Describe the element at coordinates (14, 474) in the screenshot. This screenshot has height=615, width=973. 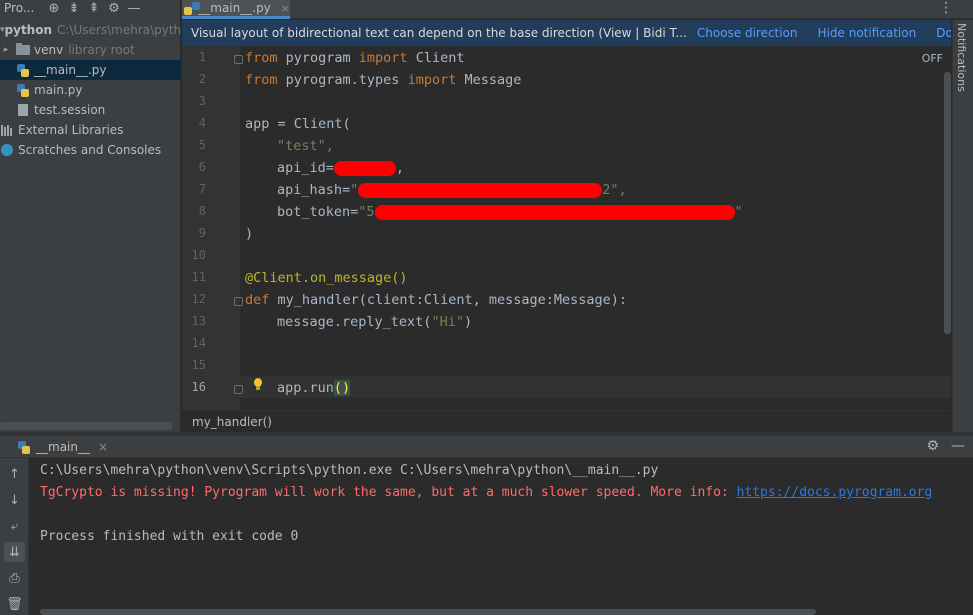
I see `arrow-up-icon: ↑` at that location.